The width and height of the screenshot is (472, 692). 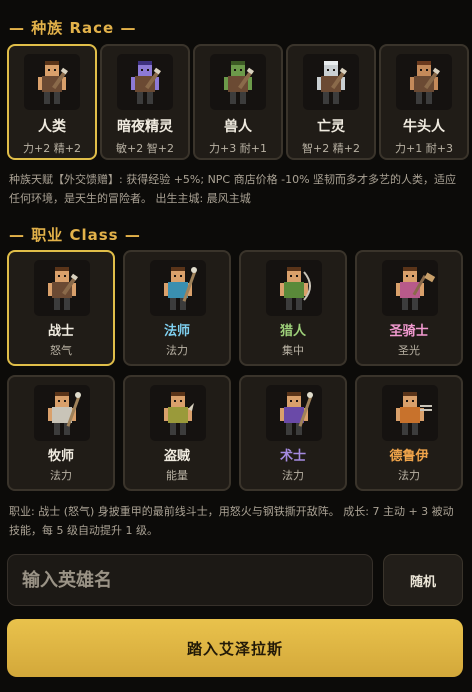 I want to click on enter-azeroth-button: 踏入艾泽拉斯, so click(x=235, y=648).